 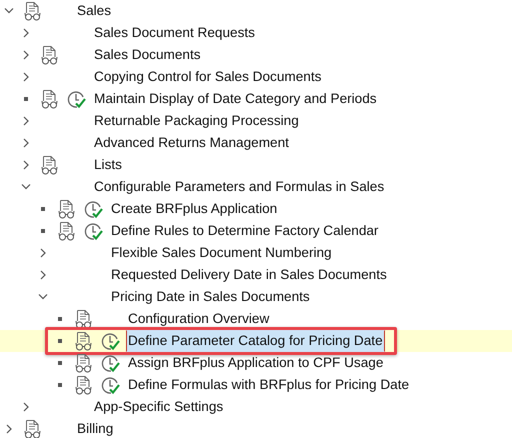 I want to click on tree-item: Lists, so click(x=108, y=165).